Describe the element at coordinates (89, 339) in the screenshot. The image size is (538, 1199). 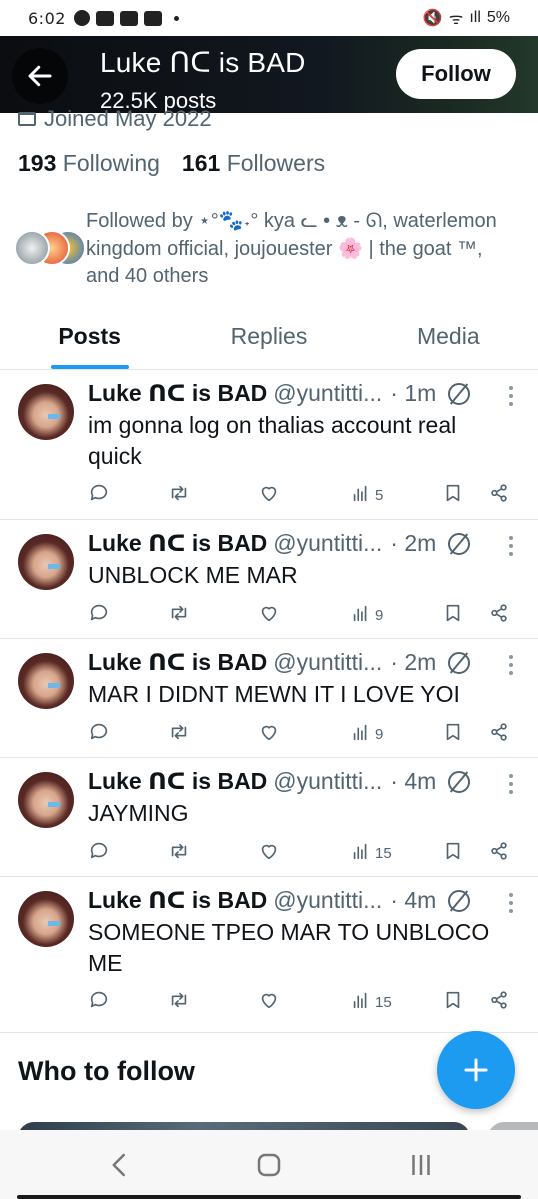
I see `tab-posts: Posts` at that location.